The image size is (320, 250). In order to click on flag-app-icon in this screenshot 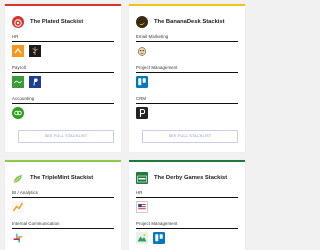, I will do `click(142, 207)`.